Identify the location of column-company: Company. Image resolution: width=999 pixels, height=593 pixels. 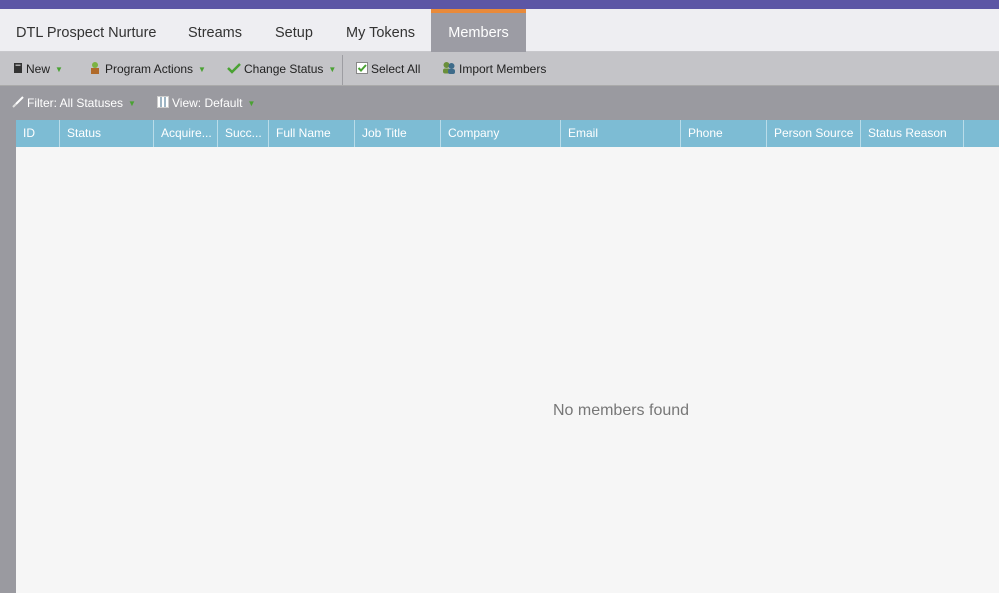
(501, 133).